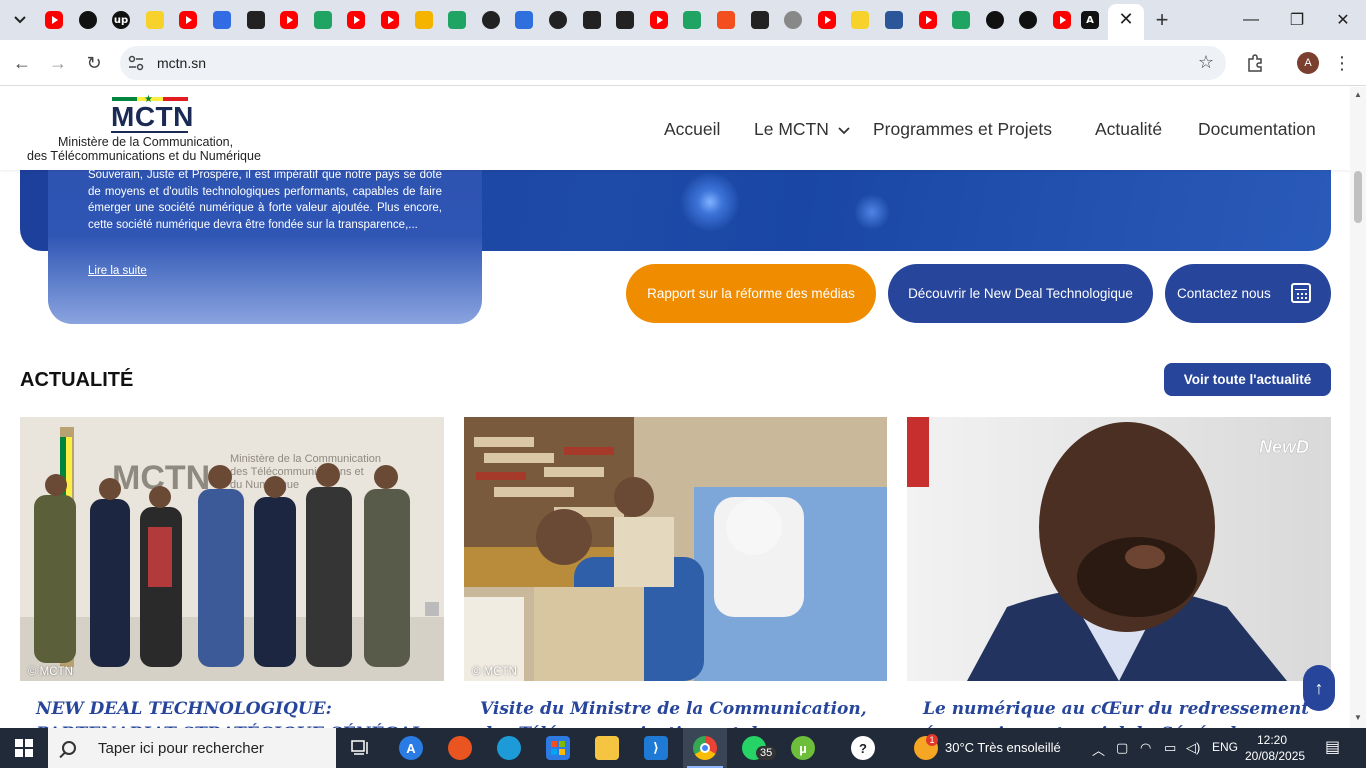  Describe the element at coordinates (94, 63) in the screenshot. I see `reload-button: ↻` at that location.